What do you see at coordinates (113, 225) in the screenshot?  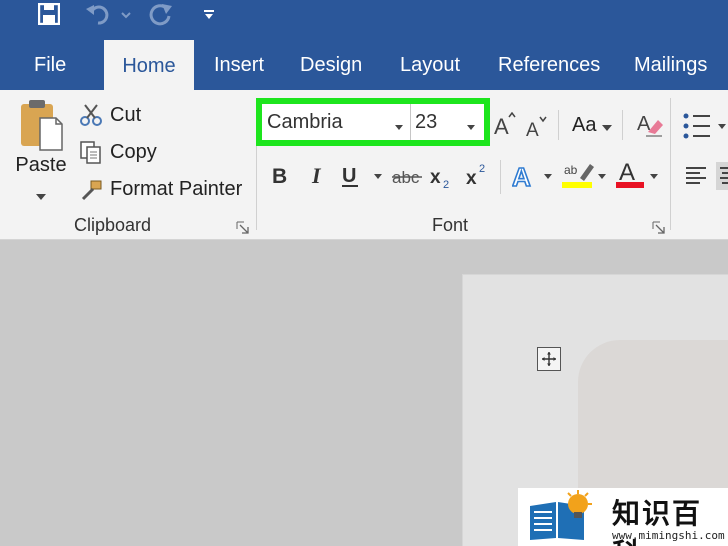 I see `clipboard-group-label: Clipboard` at bounding box center [113, 225].